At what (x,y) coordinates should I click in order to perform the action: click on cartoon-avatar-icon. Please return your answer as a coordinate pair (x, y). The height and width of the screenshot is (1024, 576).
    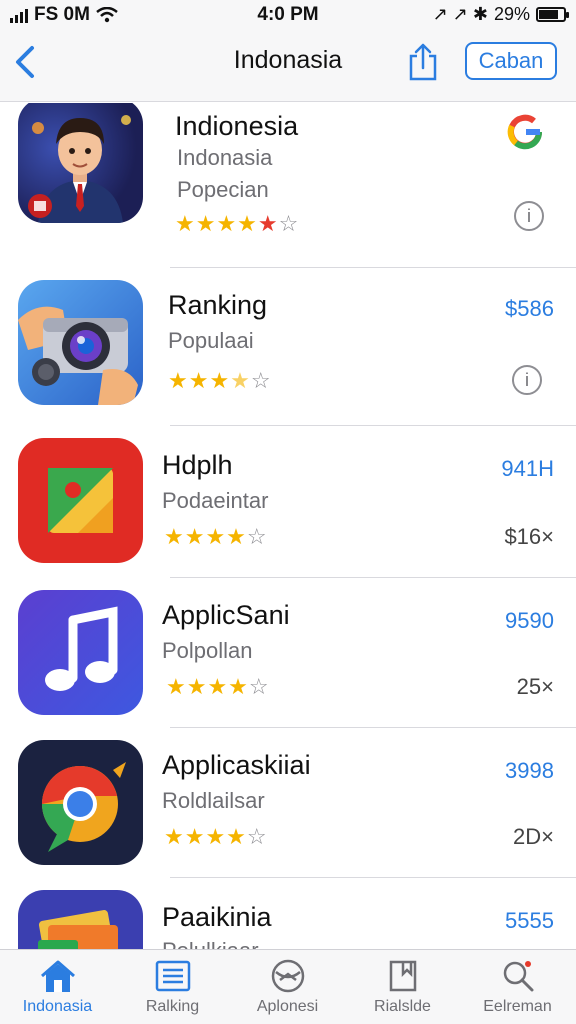
    Looking at the image, I should click on (80, 163).